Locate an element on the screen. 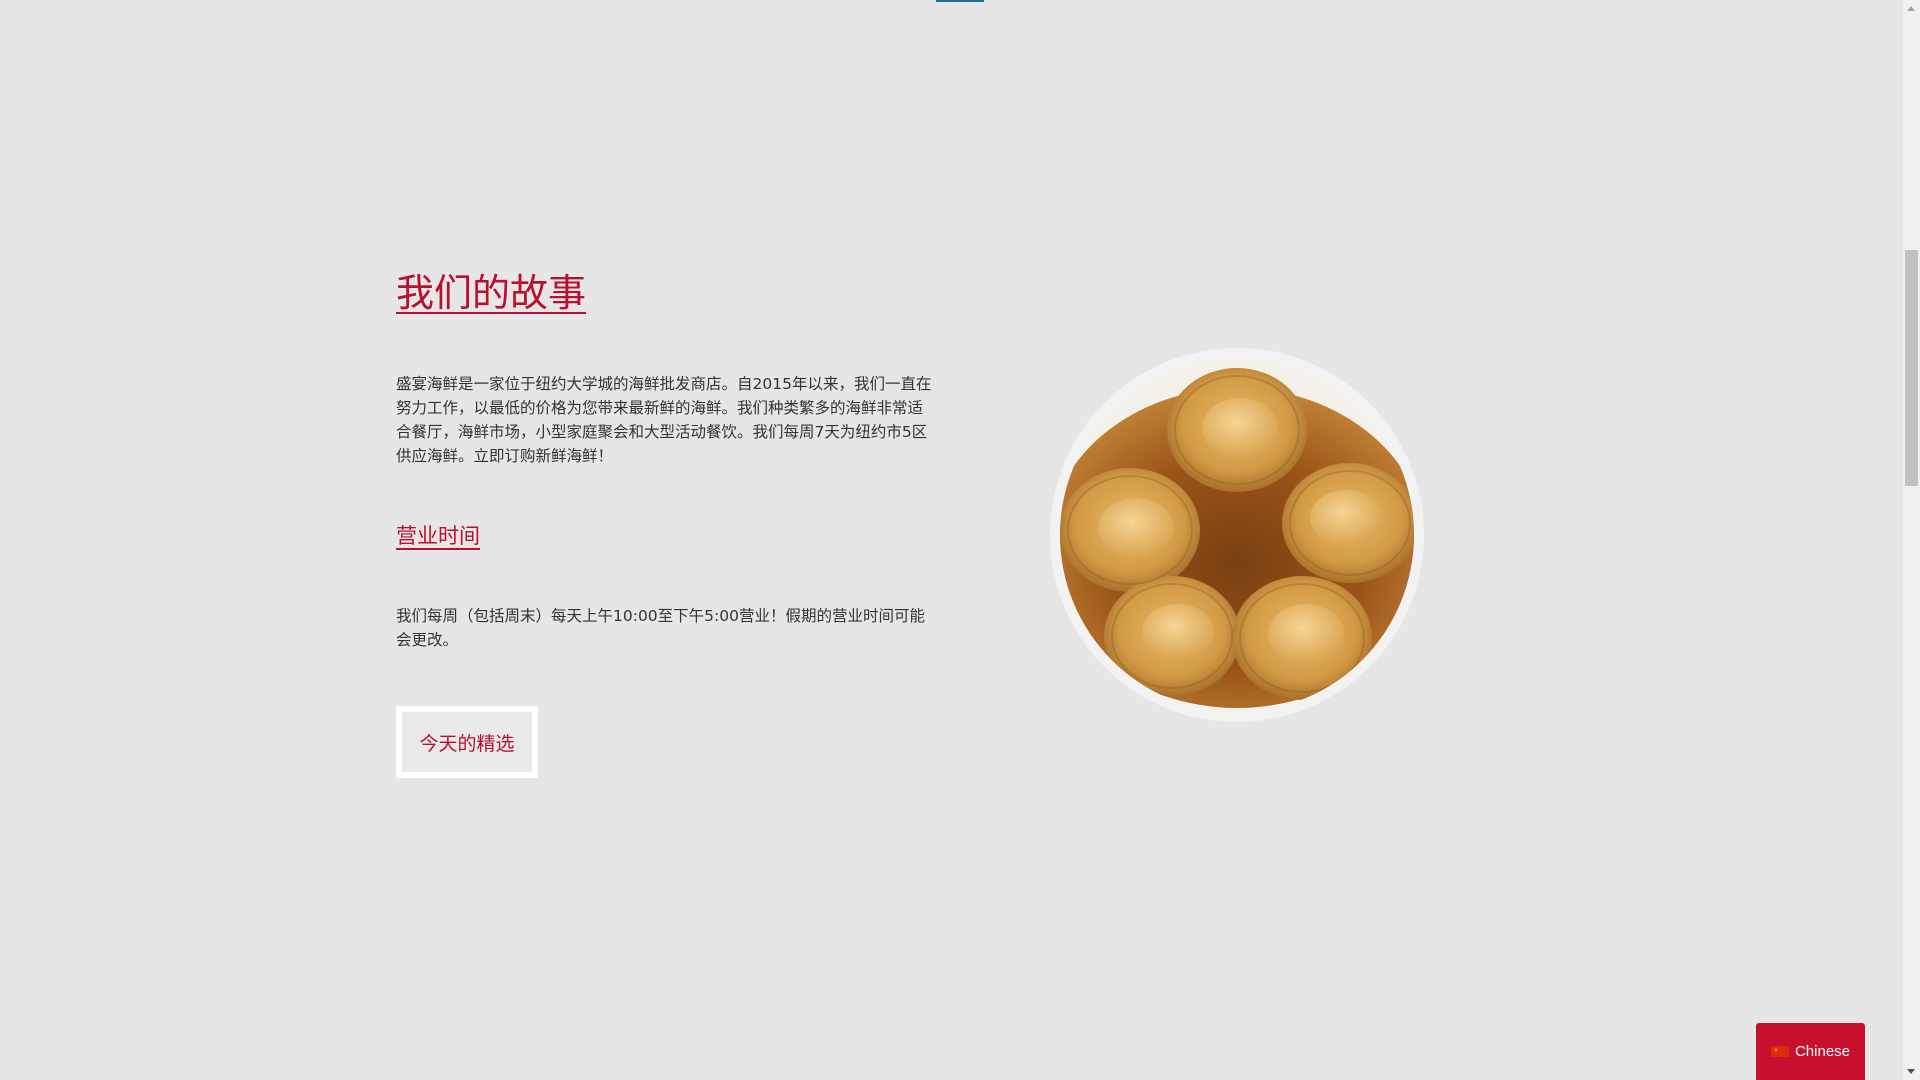 The width and height of the screenshot is (1920, 1080). abalone-photo-frame is located at coordinates (1237, 535).